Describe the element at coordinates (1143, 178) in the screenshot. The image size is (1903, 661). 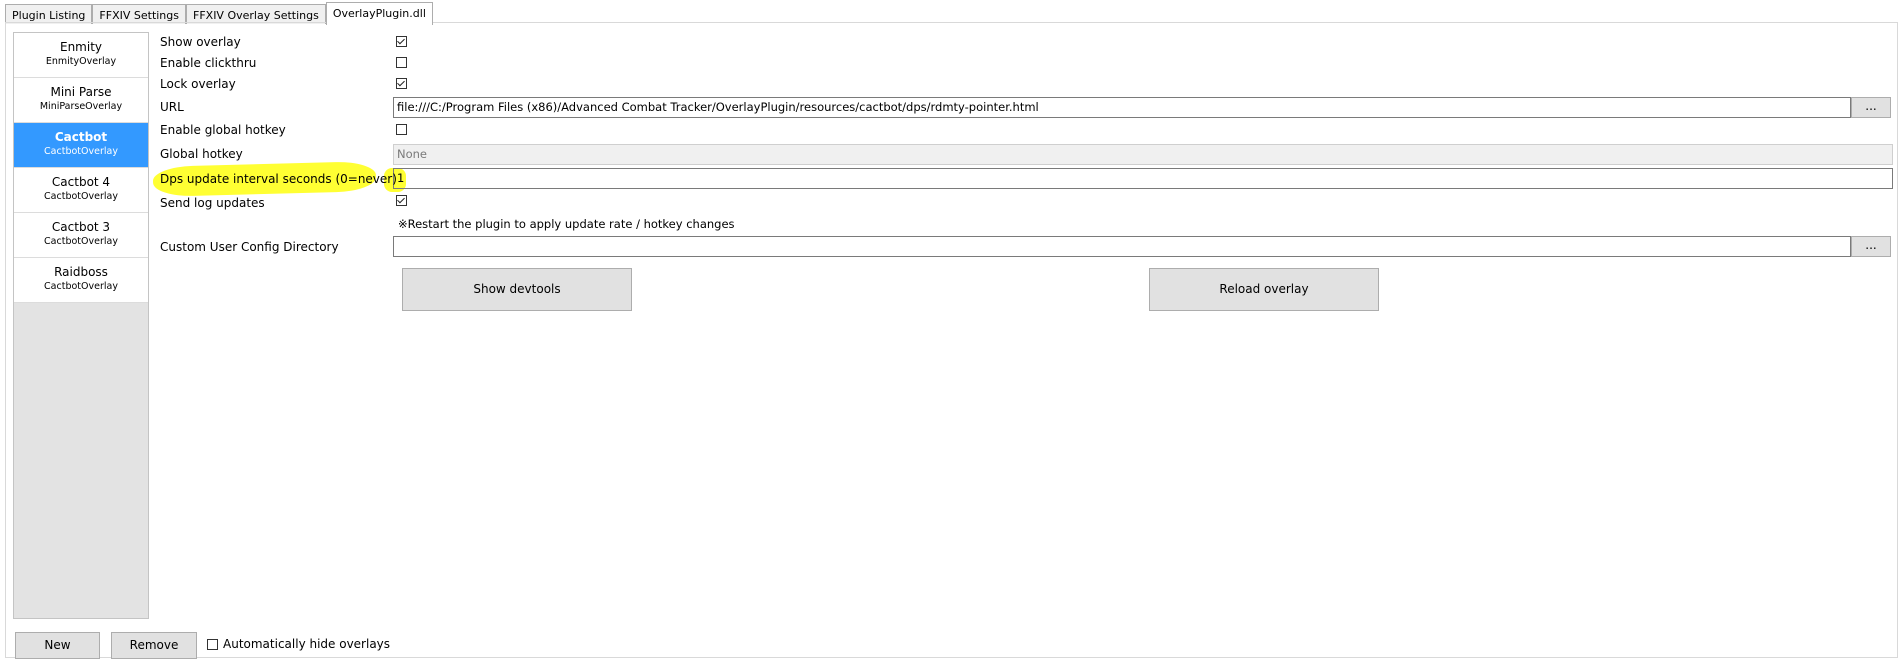
I see `dps-interval-input: 1` at that location.